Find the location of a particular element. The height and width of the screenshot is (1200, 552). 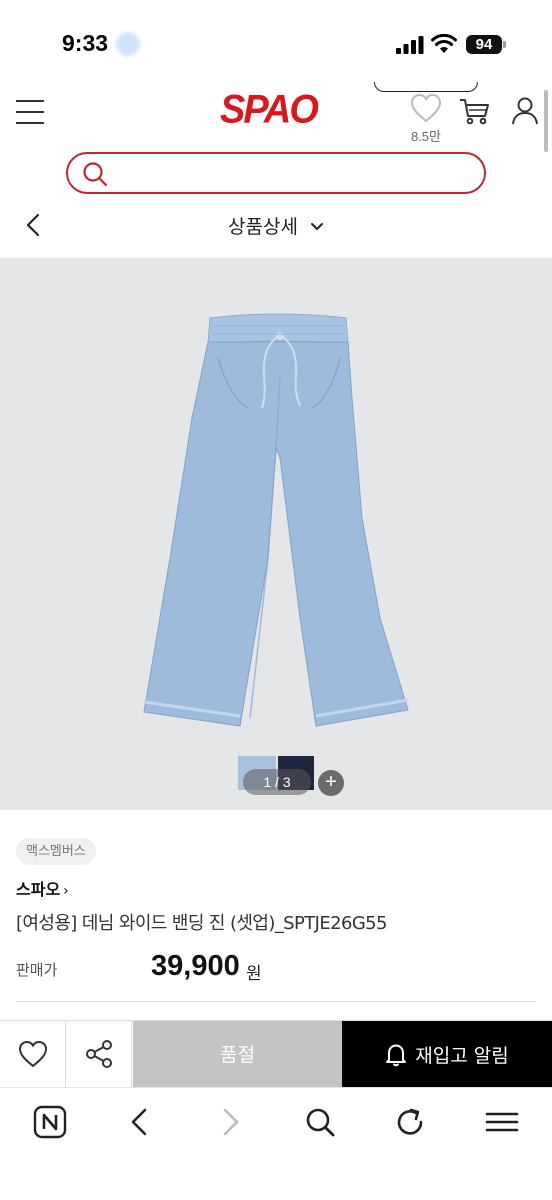

browser-forward-icon is located at coordinates (230, 1122).